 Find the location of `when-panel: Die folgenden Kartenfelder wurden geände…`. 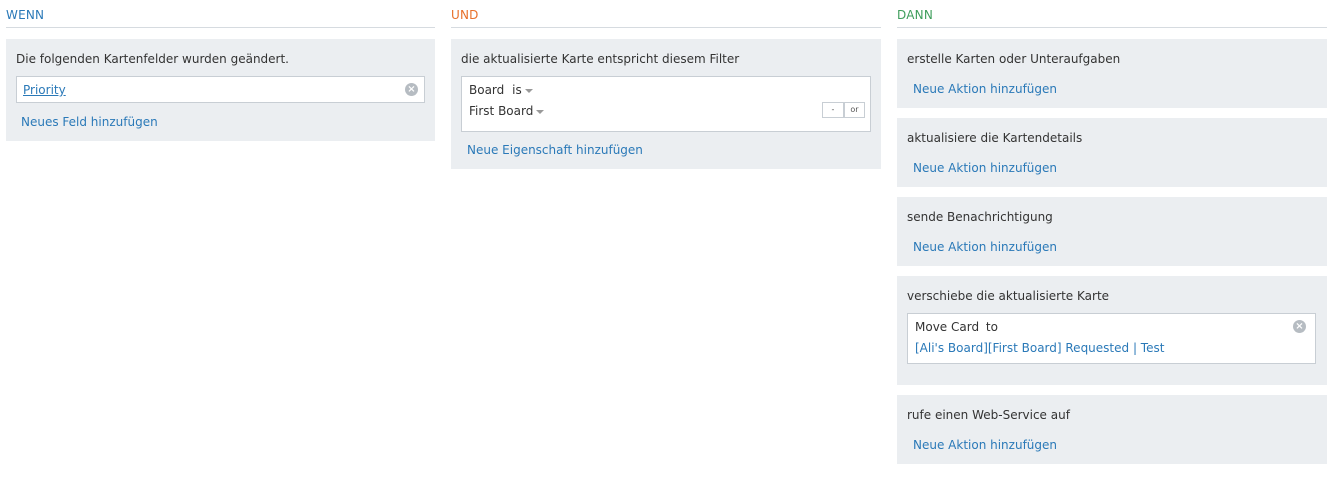

when-panel: Die folgenden Kartenfelder wurden geände… is located at coordinates (220, 90).